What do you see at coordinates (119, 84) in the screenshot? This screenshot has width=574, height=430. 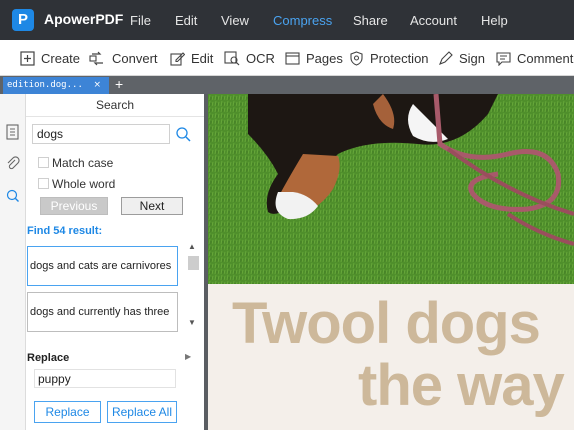 I see `new-tab-button: +` at bounding box center [119, 84].